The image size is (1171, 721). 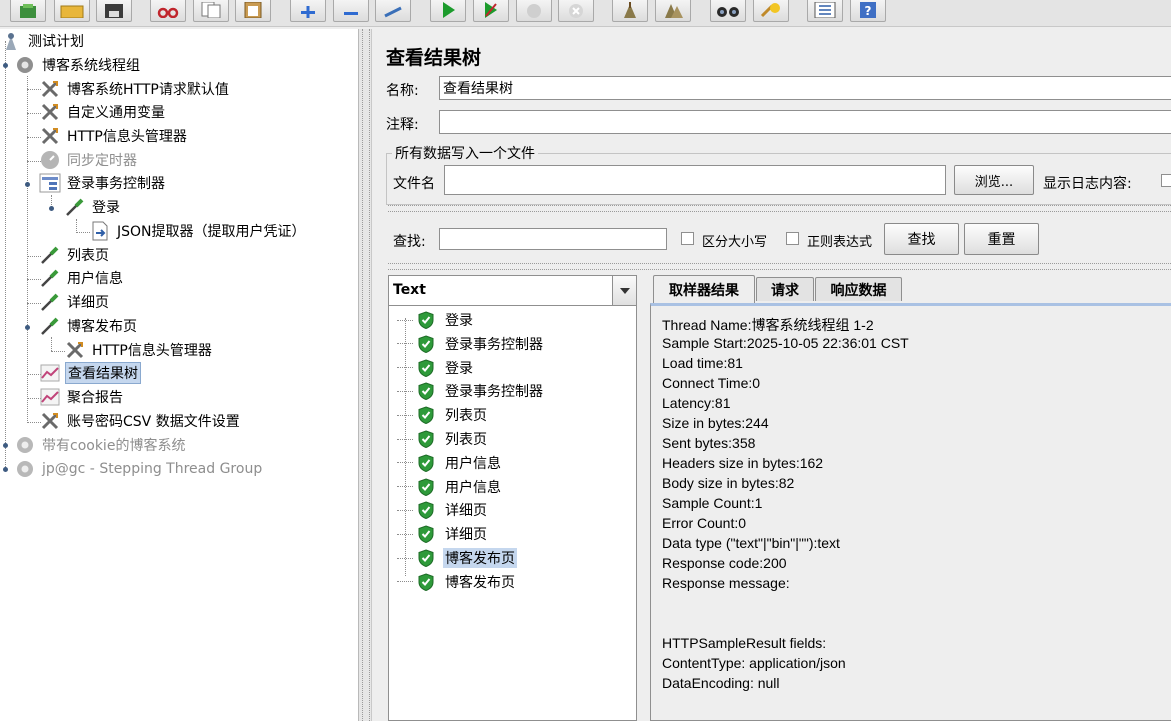 What do you see at coordinates (805, 88) in the screenshot?
I see `name-field` at bounding box center [805, 88].